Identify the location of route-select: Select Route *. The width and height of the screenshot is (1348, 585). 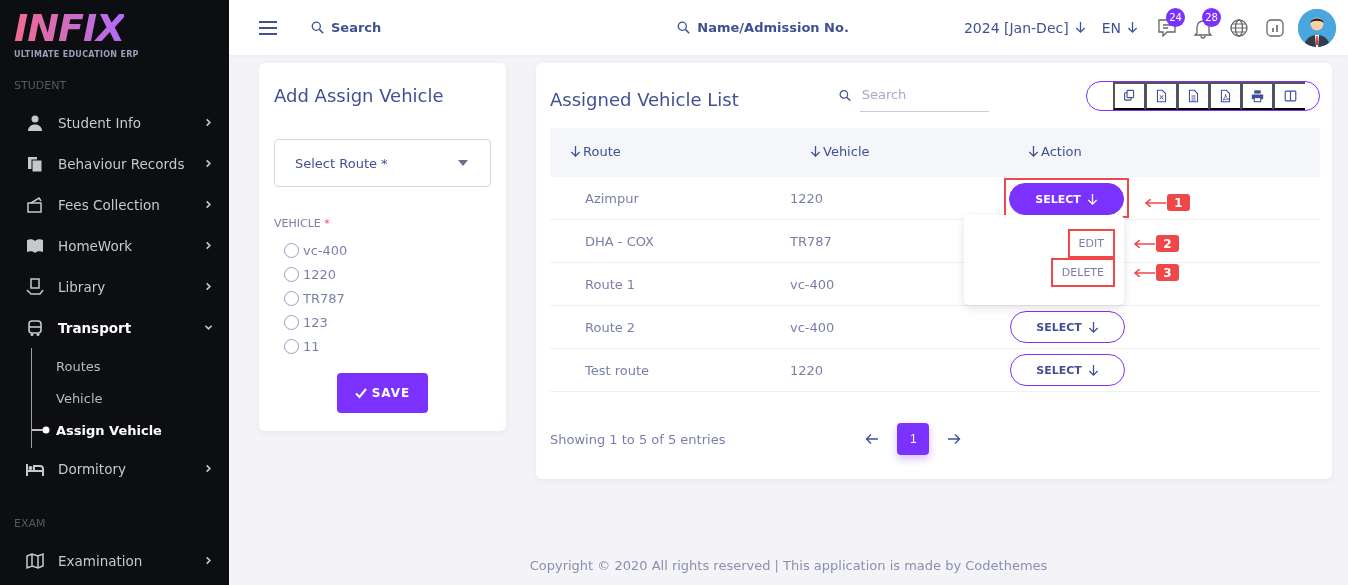
(382, 163).